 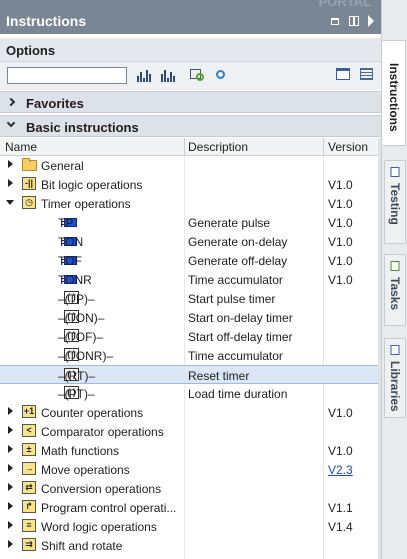 I want to click on row-description: Generate off-delay, so click(x=238, y=261).